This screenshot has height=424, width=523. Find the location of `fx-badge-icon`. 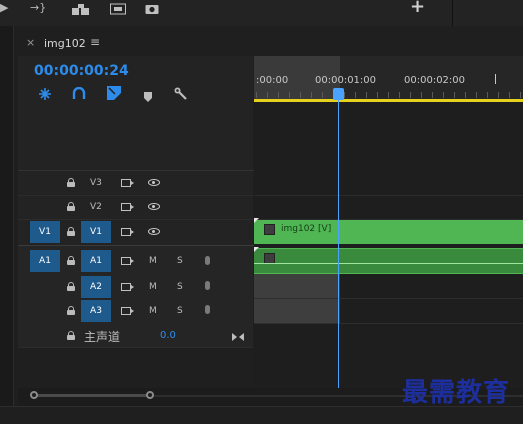

fx-badge-icon is located at coordinates (269, 229).